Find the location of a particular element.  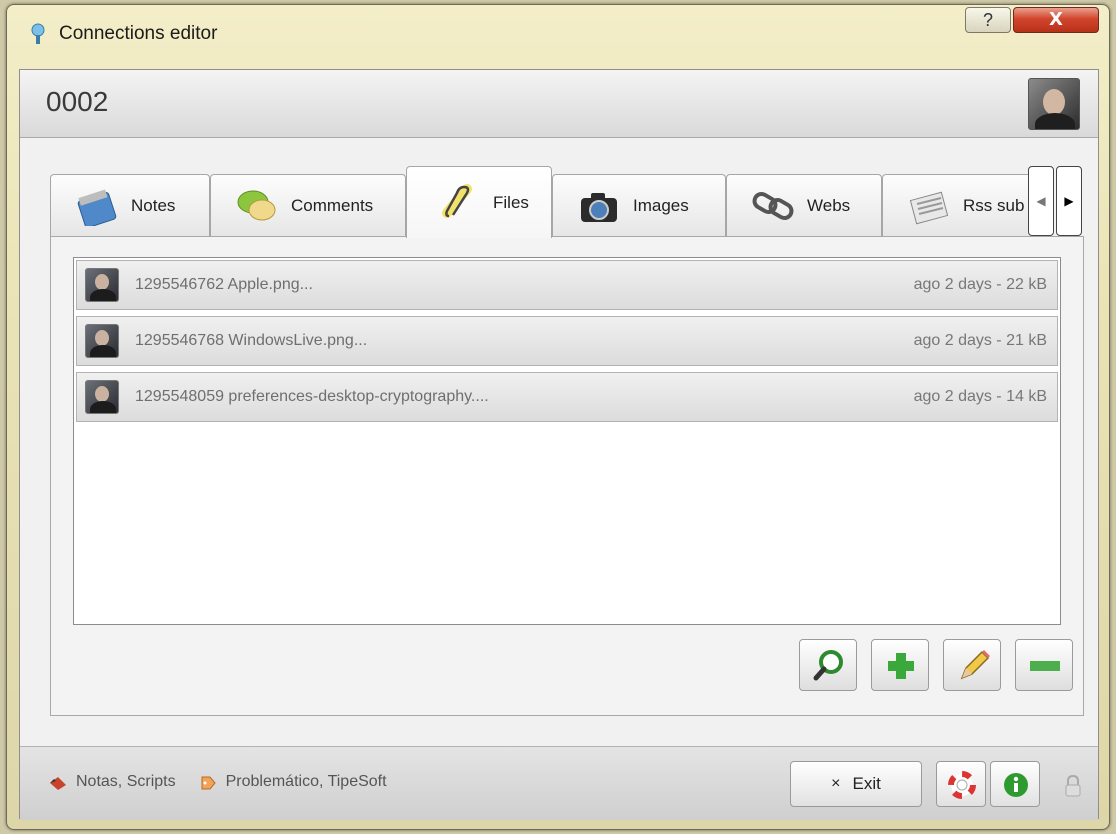

record-id: 0002 is located at coordinates (77, 101).